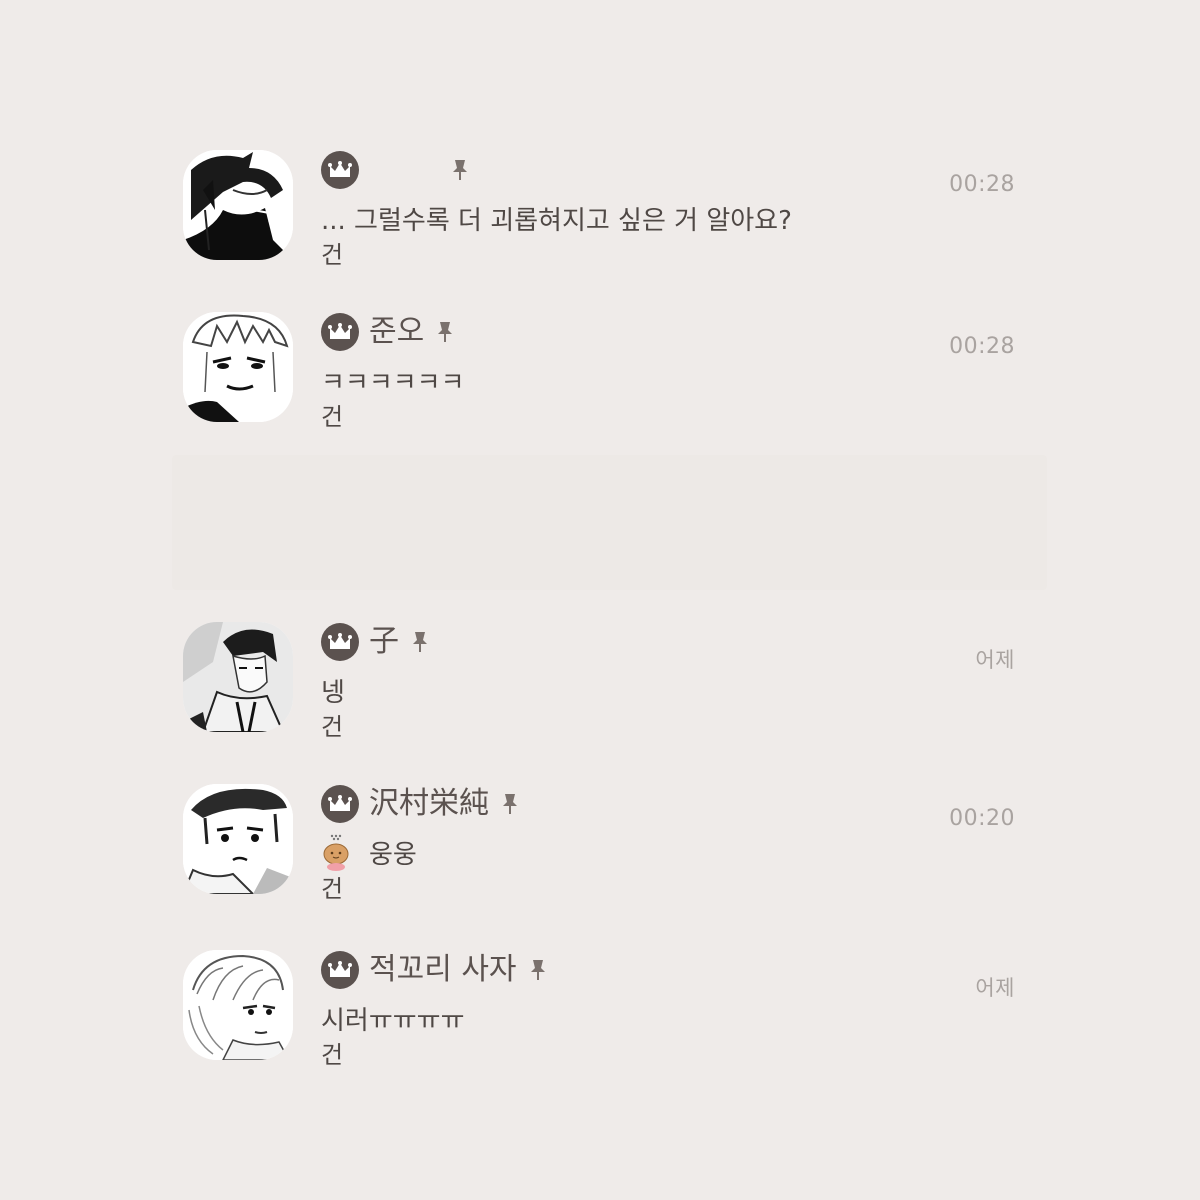 The width and height of the screenshot is (1200, 1200). Describe the element at coordinates (397, 331) in the screenshot. I see `chat-name: 준오` at that location.